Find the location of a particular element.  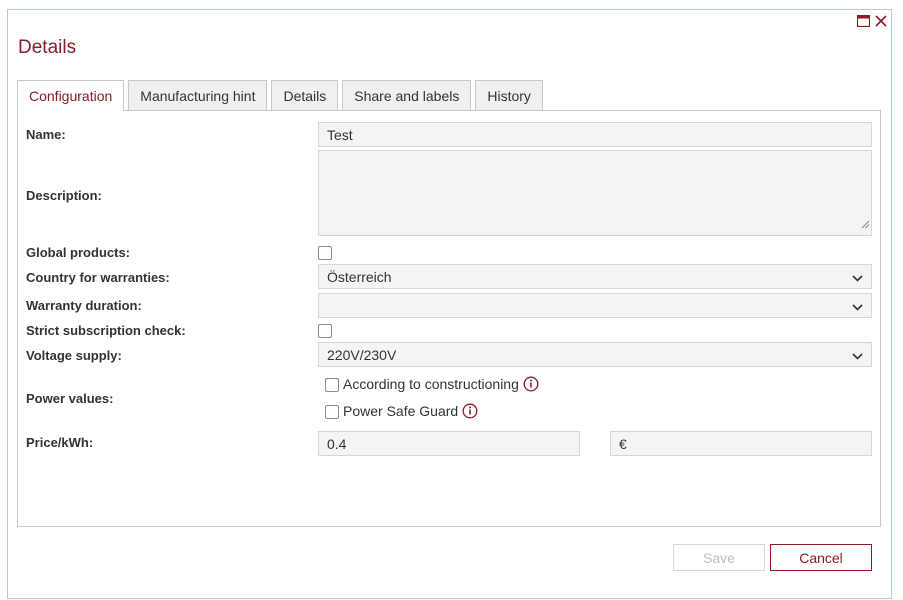

price-label: Price/kWh: is located at coordinates (60, 442).